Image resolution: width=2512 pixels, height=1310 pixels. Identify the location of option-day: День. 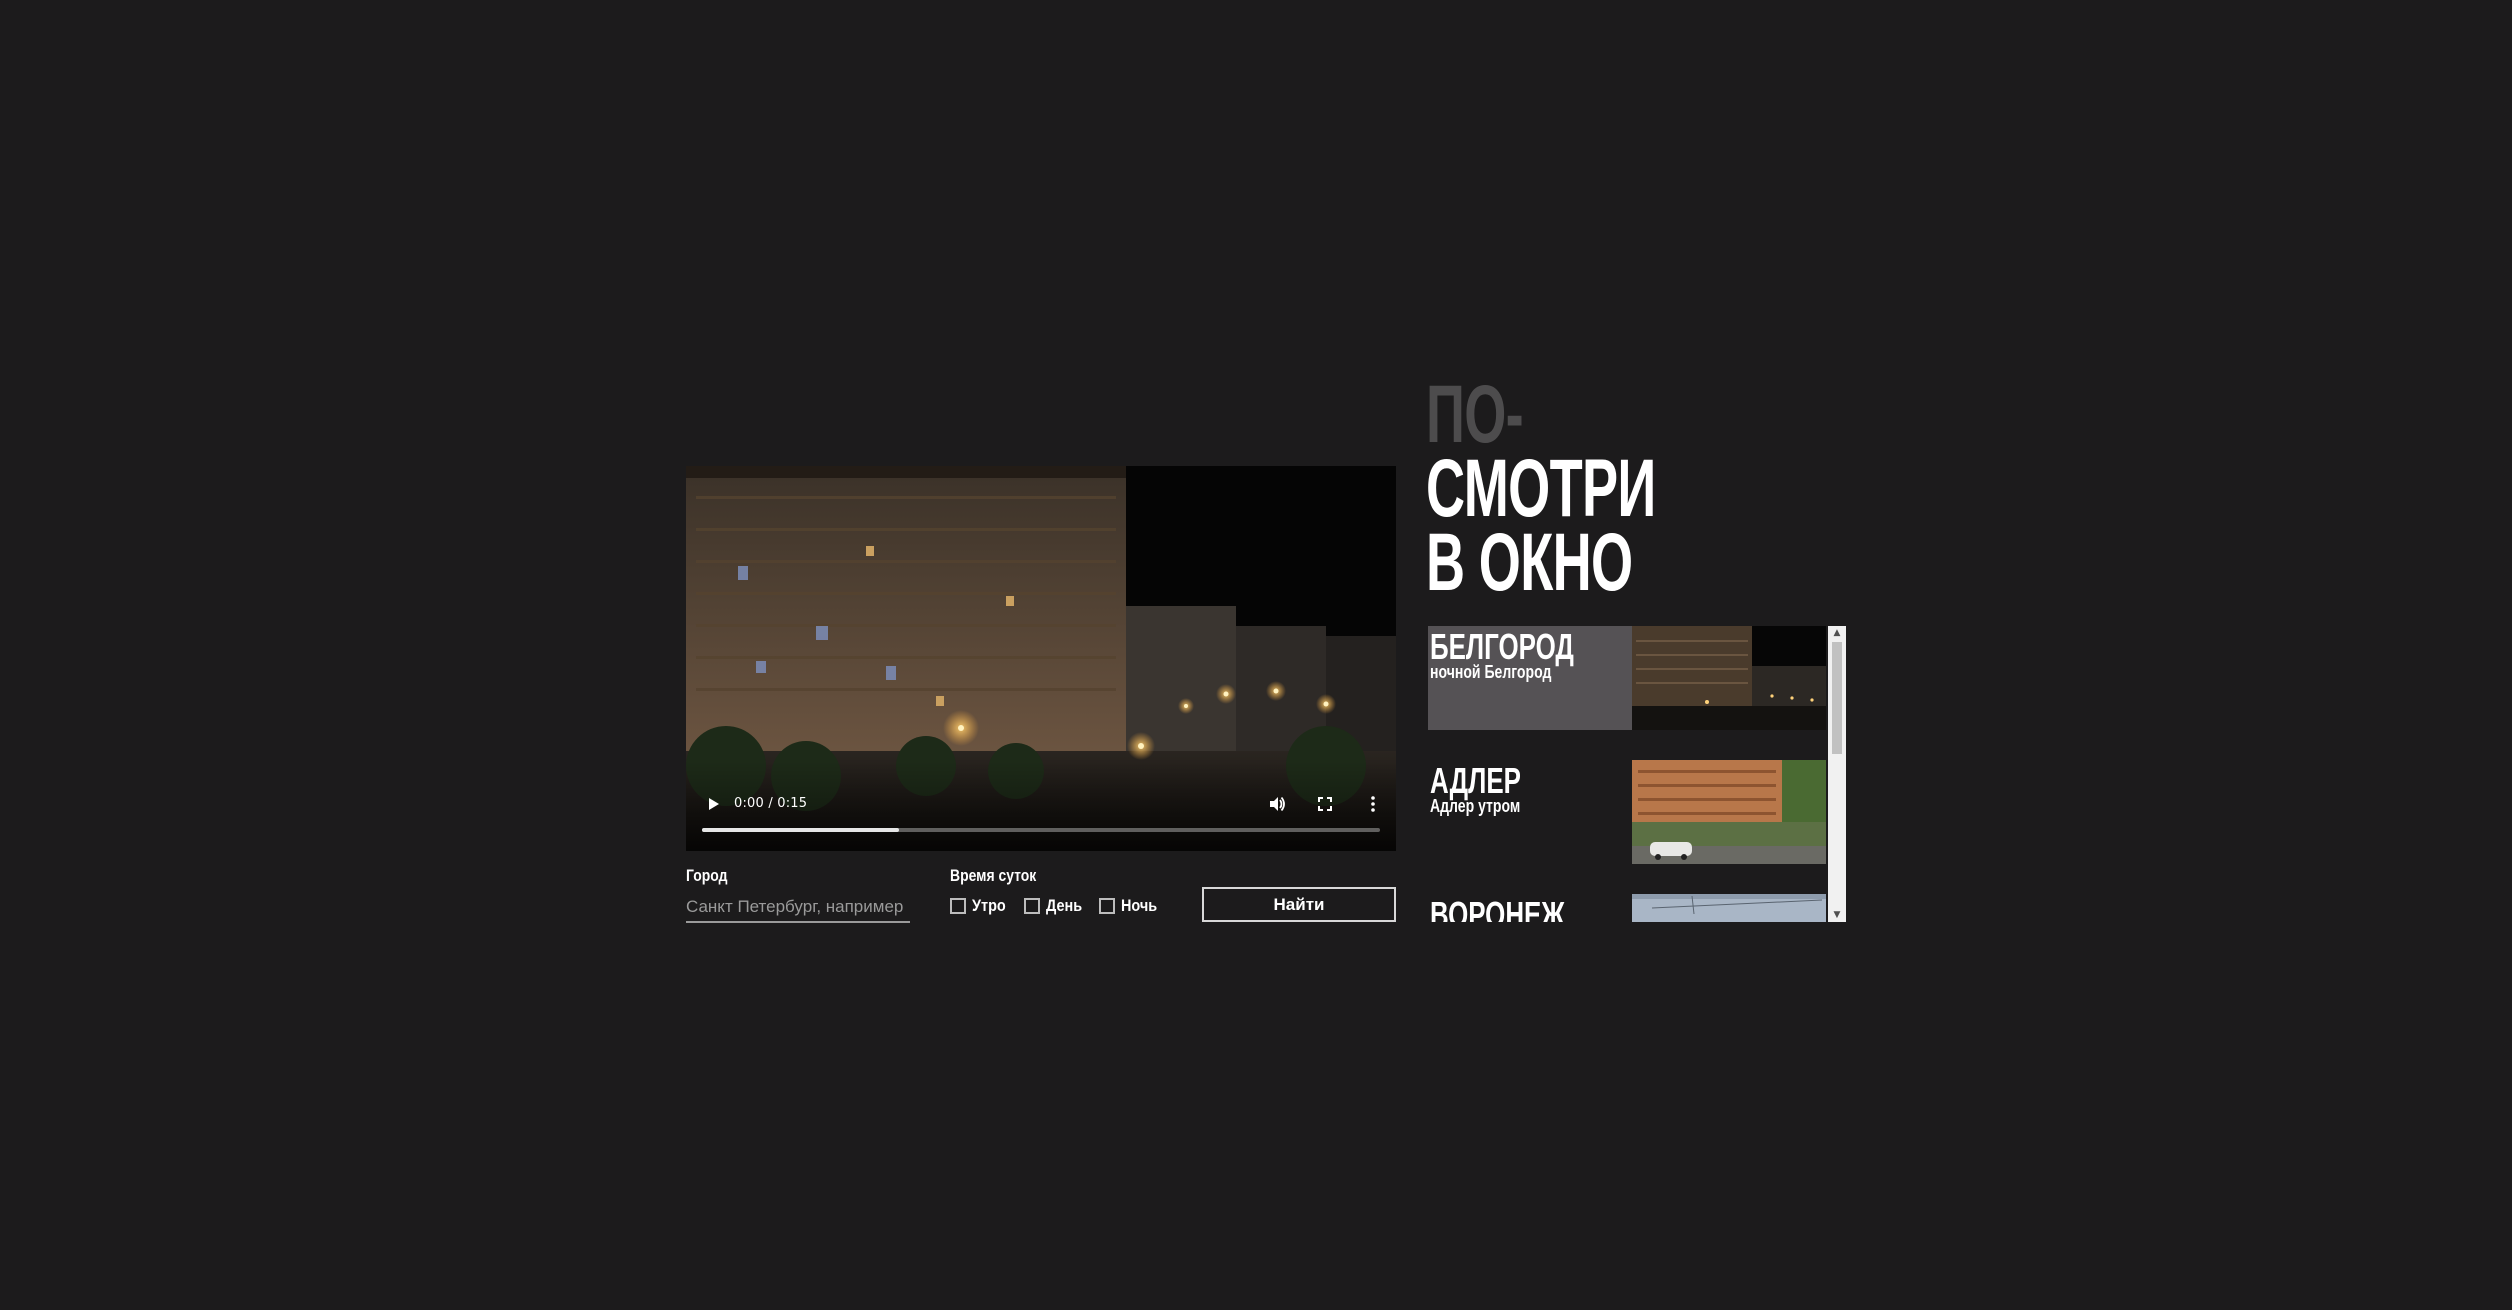
(1056, 906).